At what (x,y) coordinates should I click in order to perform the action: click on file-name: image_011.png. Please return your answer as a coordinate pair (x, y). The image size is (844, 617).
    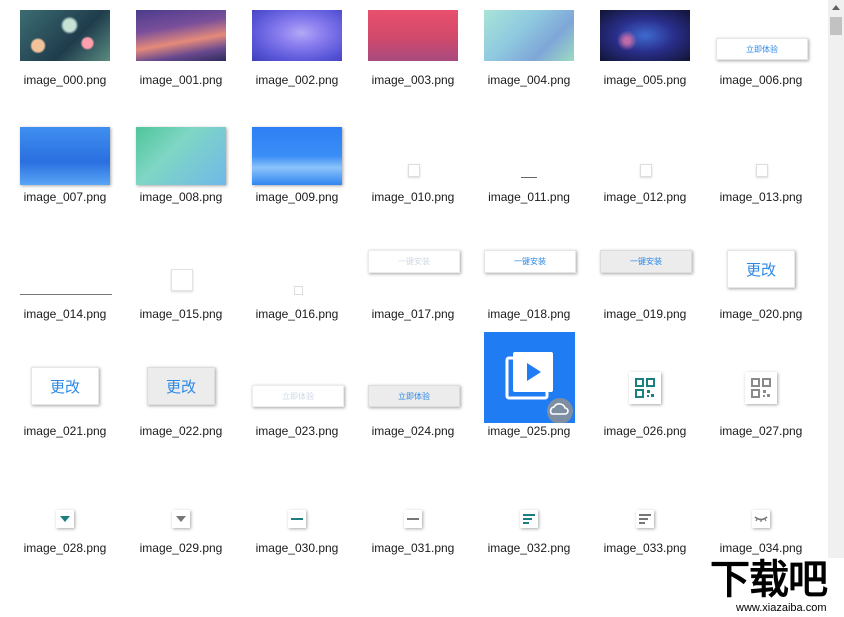
    Looking at the image, I should click on (529, 197).